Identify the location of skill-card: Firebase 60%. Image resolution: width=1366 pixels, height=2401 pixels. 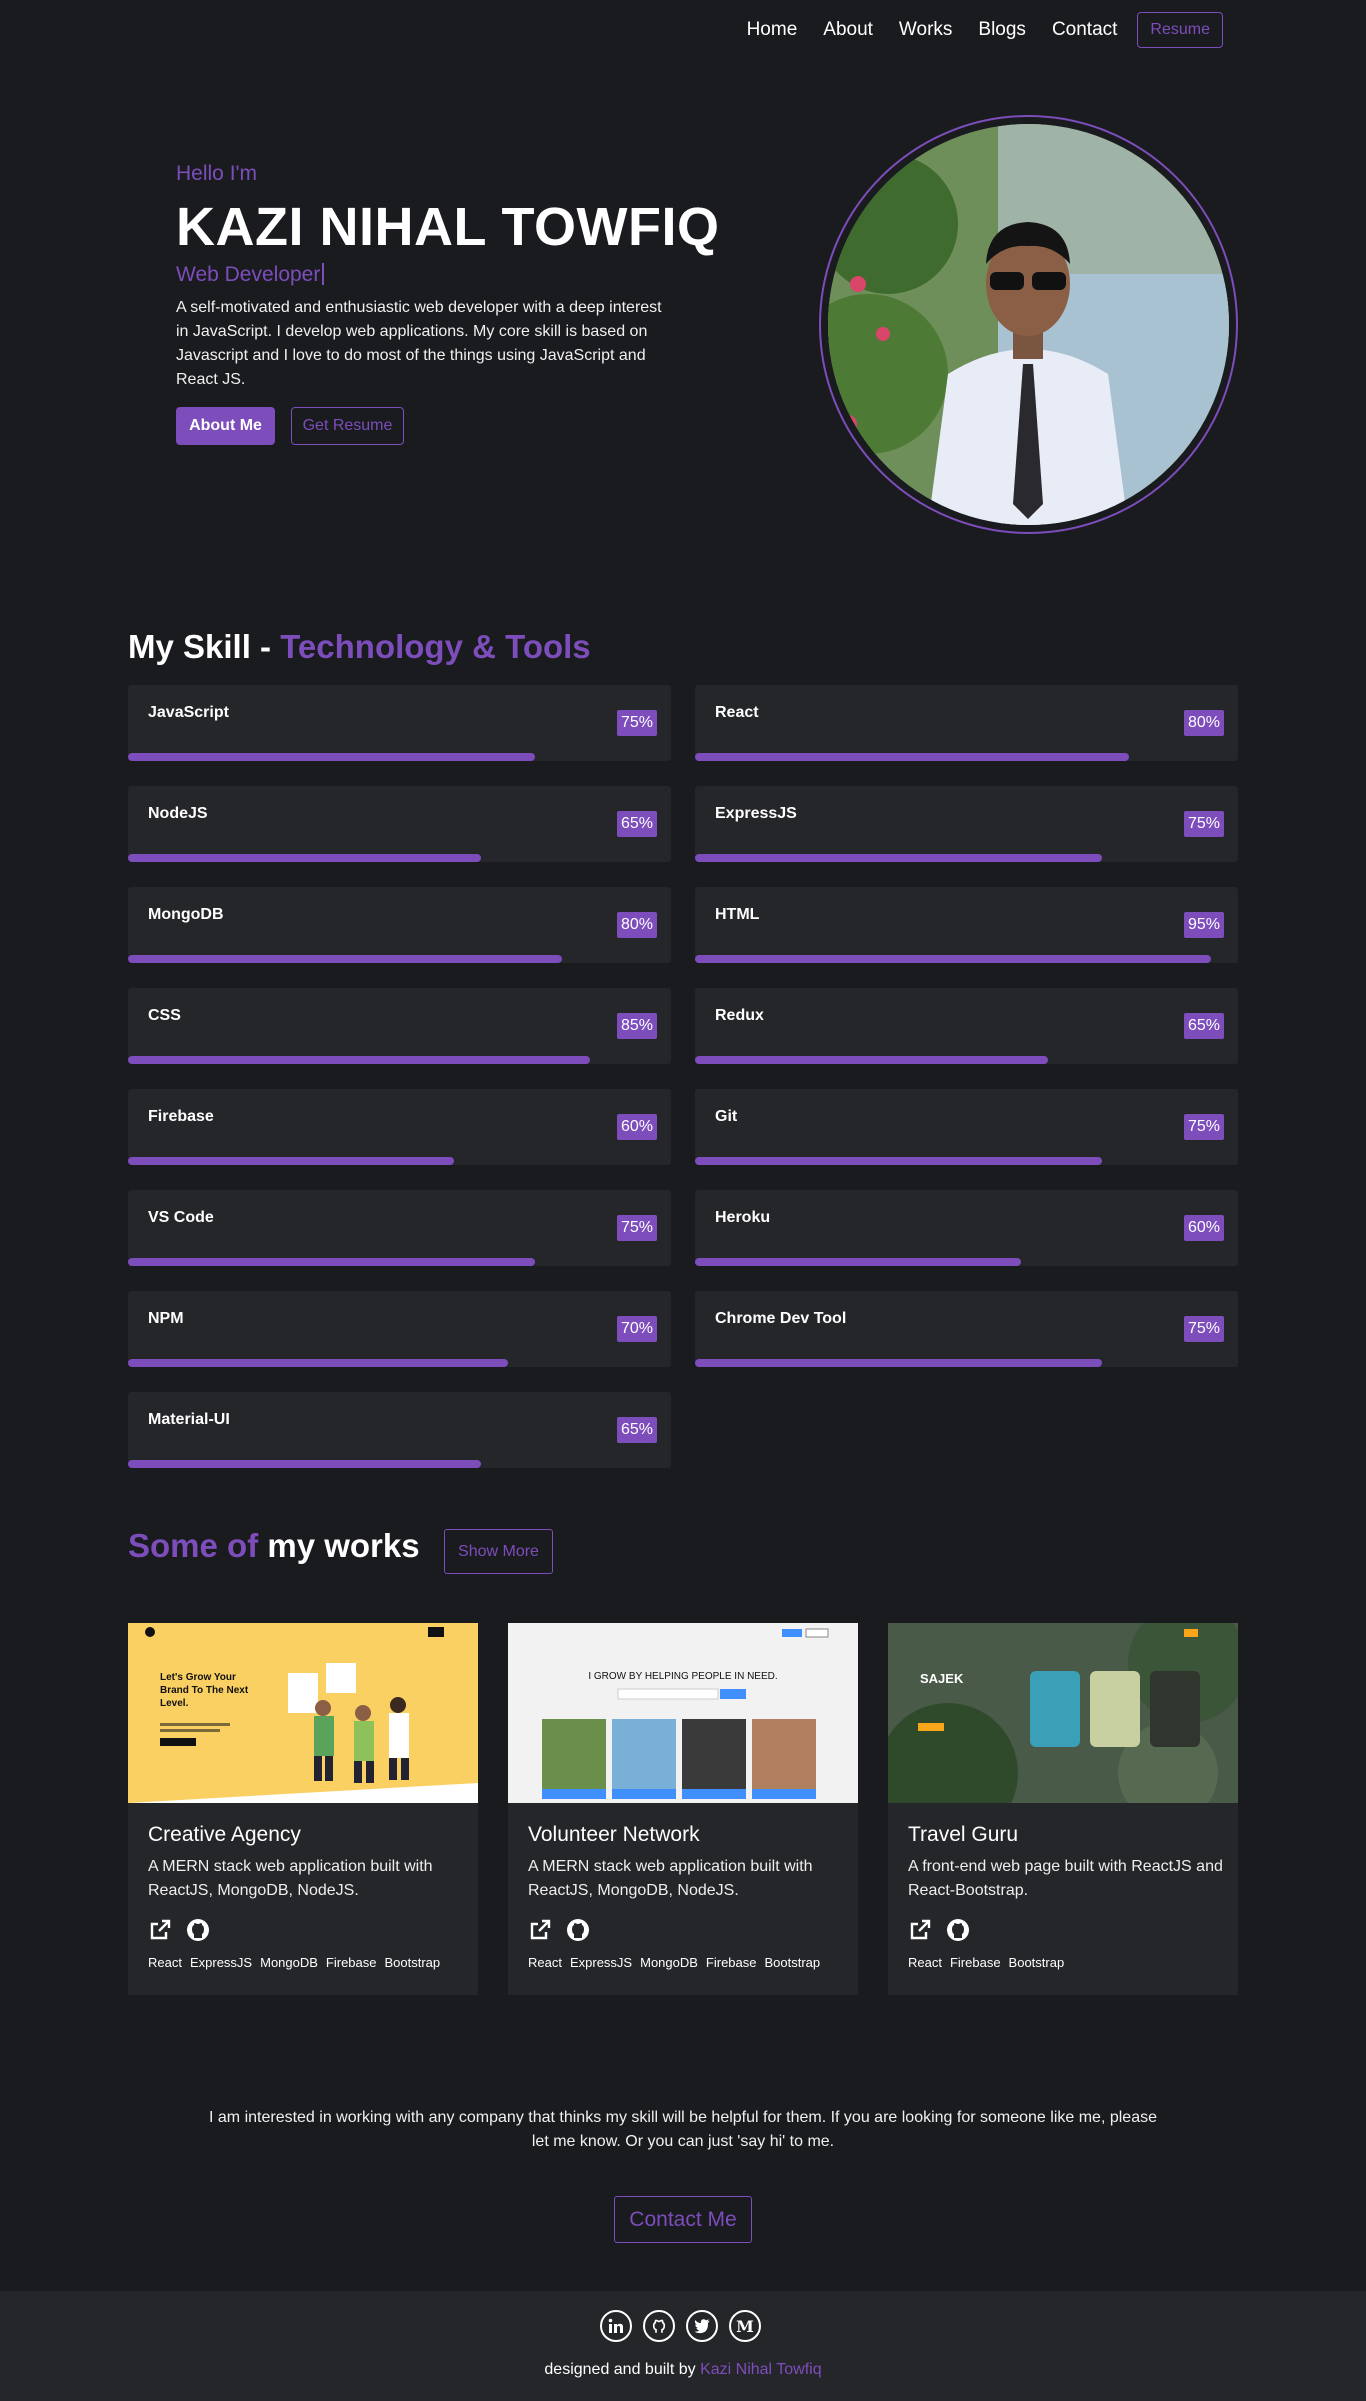
(399, 1127).